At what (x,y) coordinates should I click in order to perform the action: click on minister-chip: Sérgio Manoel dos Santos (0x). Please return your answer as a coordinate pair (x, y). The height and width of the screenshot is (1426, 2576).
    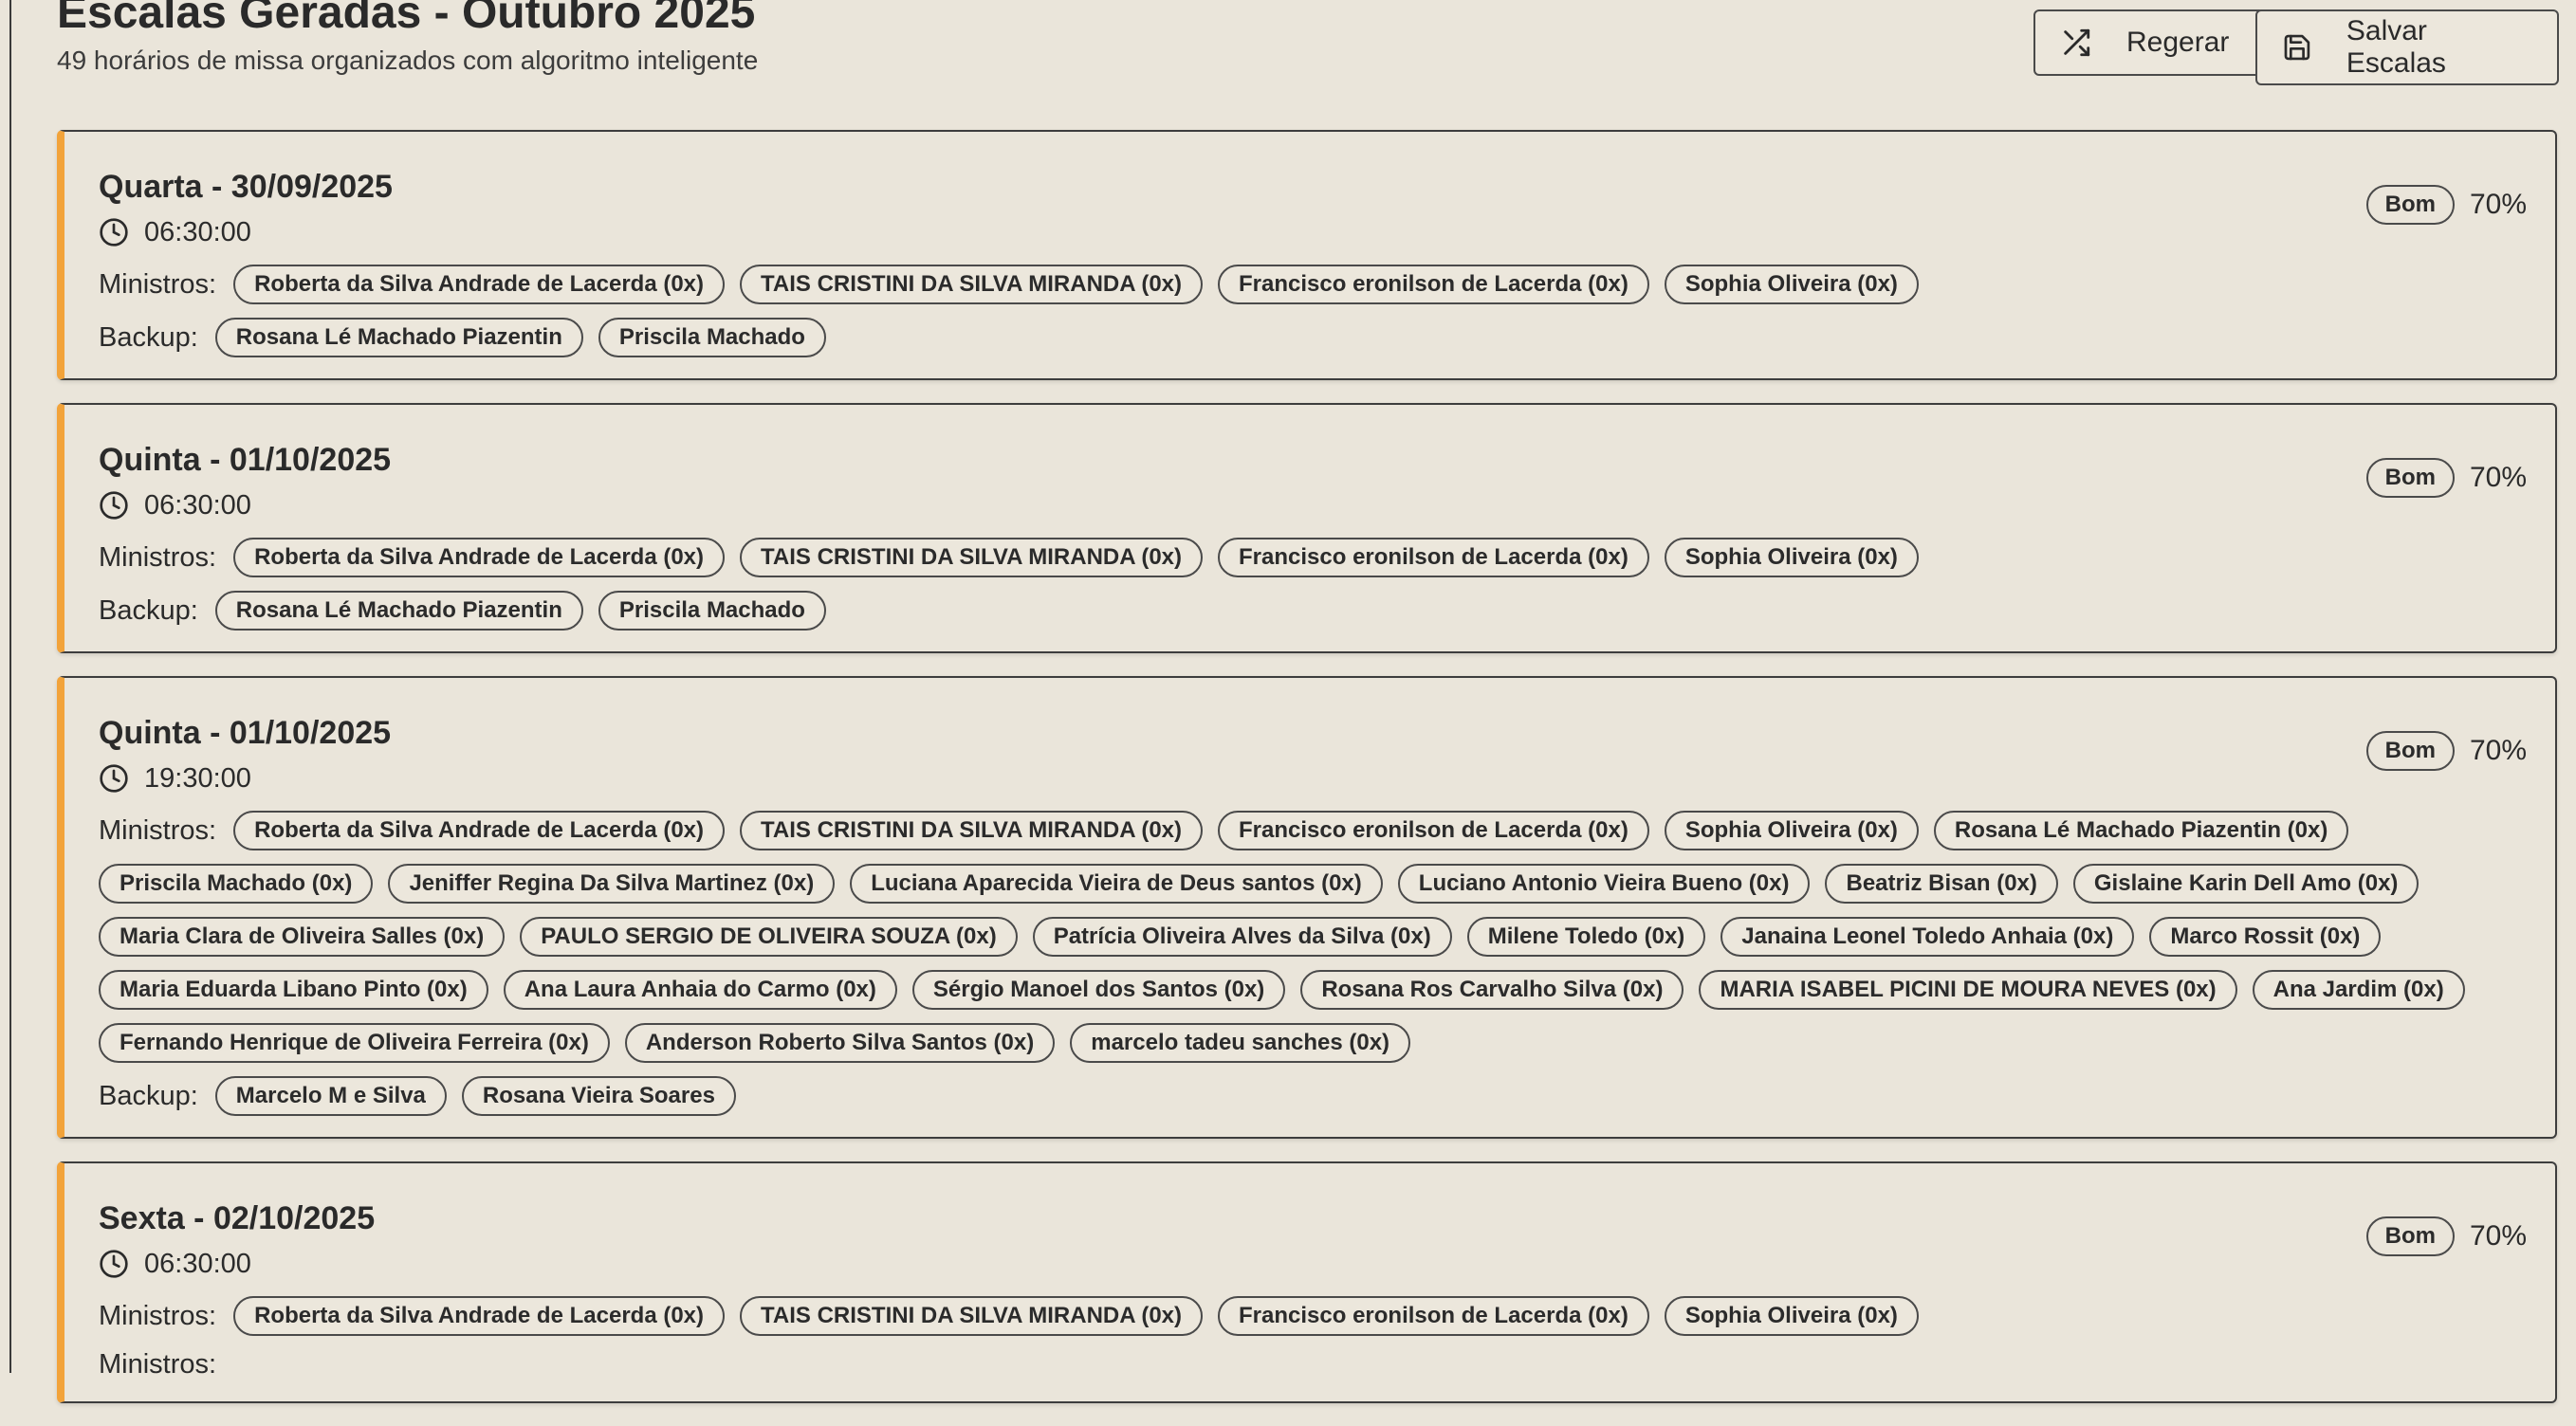
    Looking at the image, I should click on (1098, 990).